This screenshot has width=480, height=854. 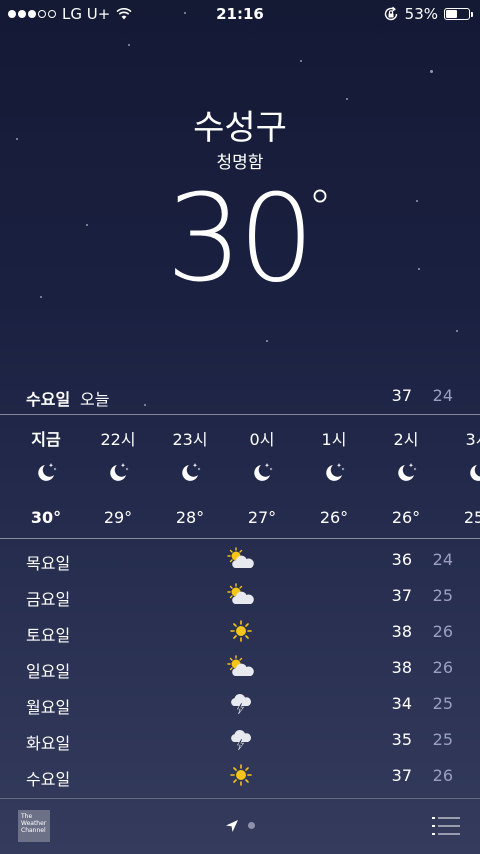 What do you see at coordinates (95, 399) in the screenshot?
I see `today-label: 오늘` at bounding box center [95, 399].